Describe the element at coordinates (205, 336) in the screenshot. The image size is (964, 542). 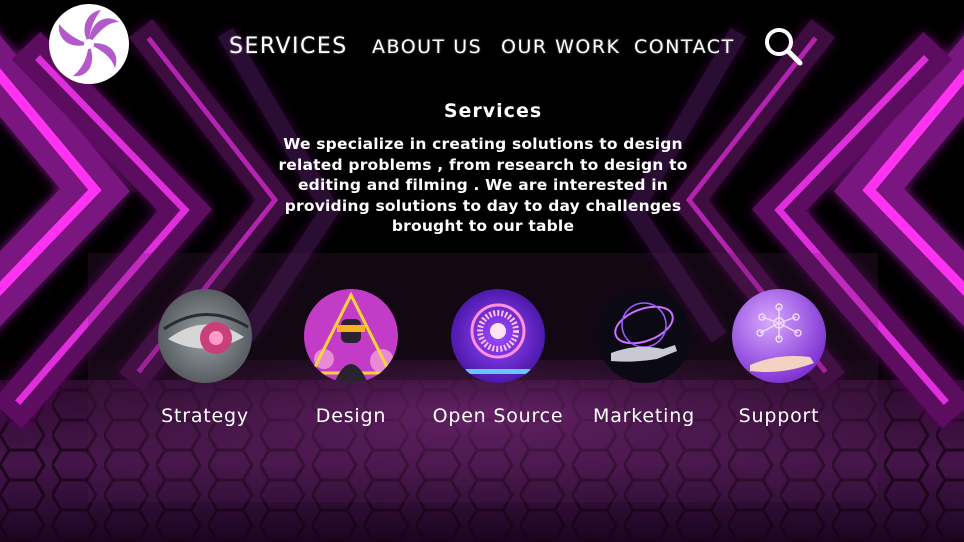
I see `eye-image` at that location.